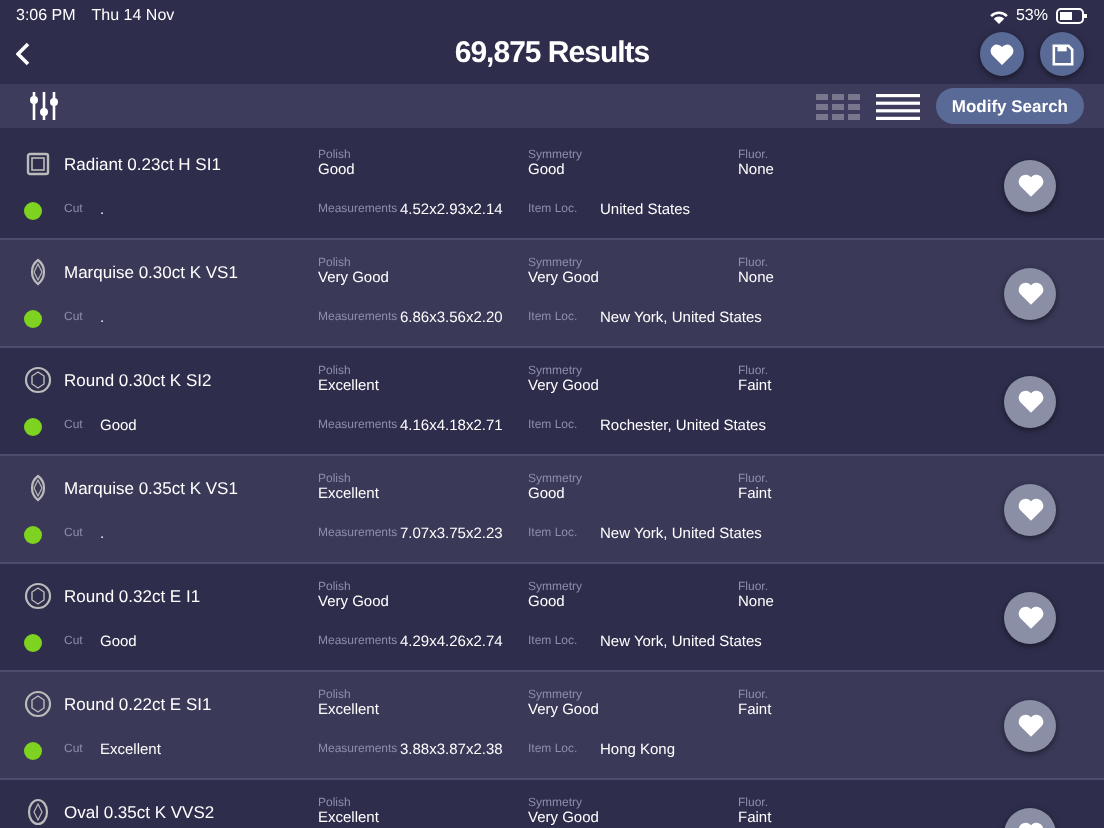 This screenshot has width=1104, height=828. I want to click on diamond-title: Marquise 0.35ct K VS1, so click(152, 488).